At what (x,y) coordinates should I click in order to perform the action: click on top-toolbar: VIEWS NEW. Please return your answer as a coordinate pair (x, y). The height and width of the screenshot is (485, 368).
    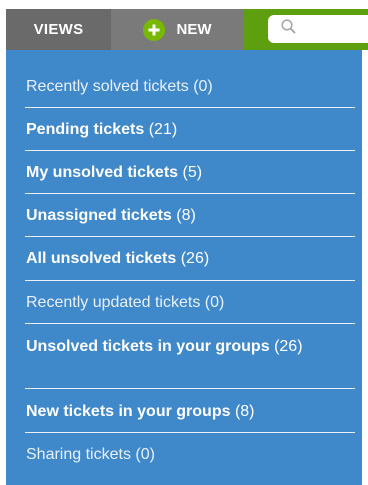
    Looking at the image, I should click on (187, 29).